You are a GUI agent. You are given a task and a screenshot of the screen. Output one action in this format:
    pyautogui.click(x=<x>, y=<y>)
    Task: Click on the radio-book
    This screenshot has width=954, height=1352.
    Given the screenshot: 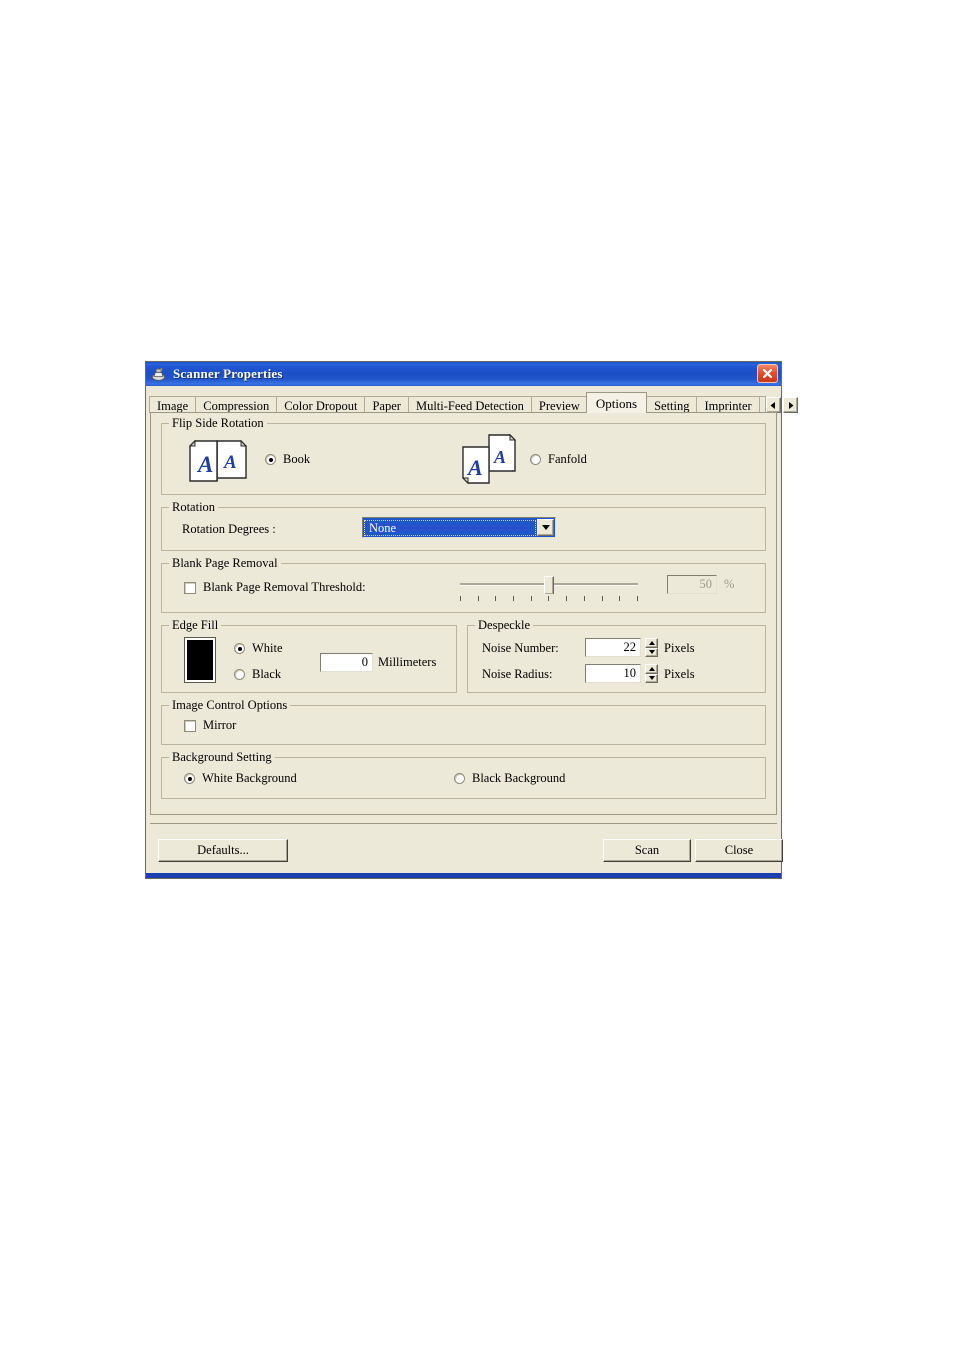 What is the action you would take?
    pyautogui.click(x=270, y=459)
    